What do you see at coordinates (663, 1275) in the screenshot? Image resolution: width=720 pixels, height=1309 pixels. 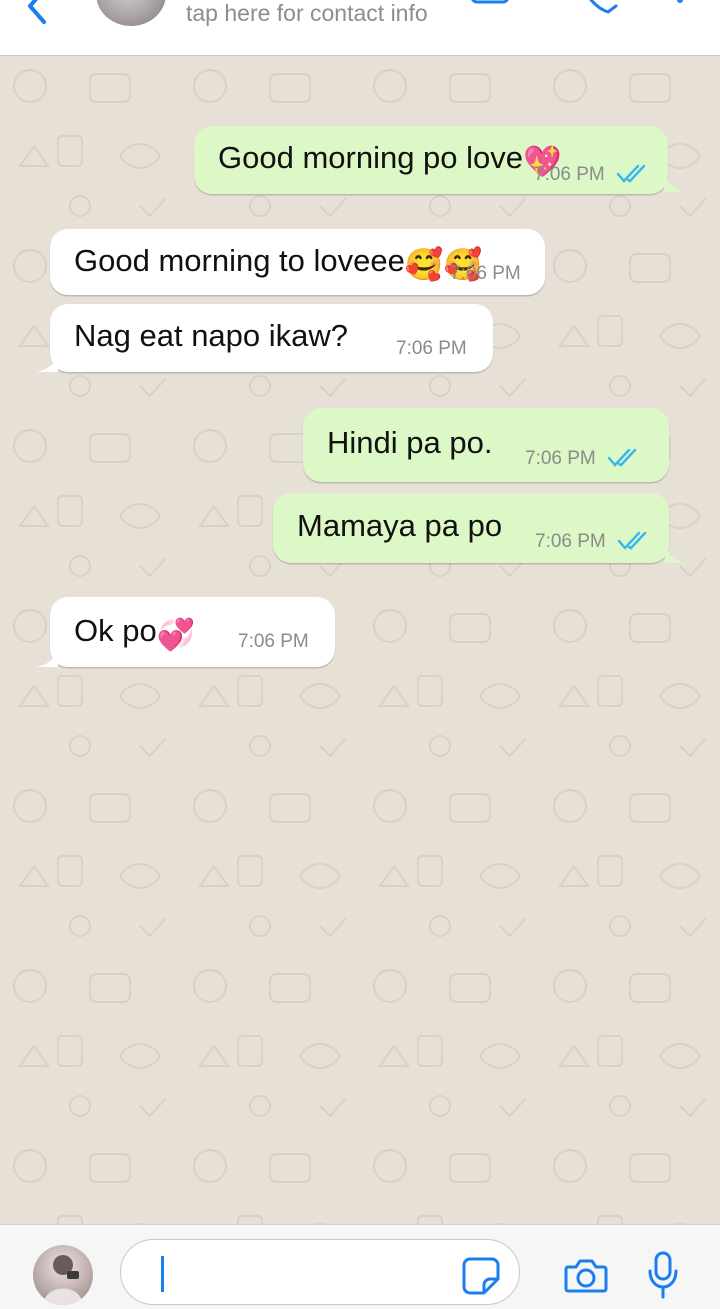 I see `microphone-icon` at bounding box center [663, 1275].